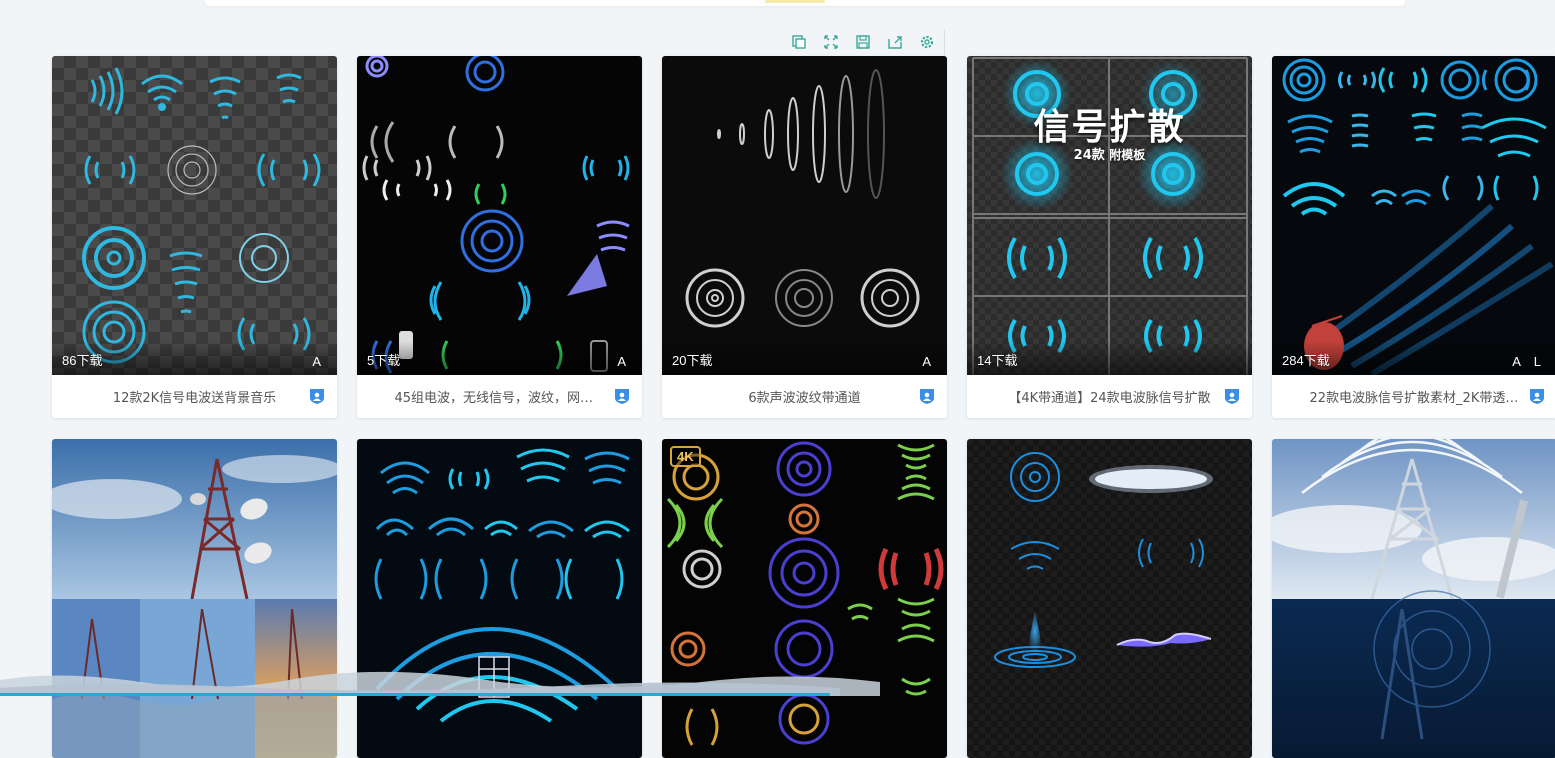 Image resolution: width=1555 pixels, height=758 pixels. I want to click on card-thumbnail: 5下载 A, so click(499, 215).